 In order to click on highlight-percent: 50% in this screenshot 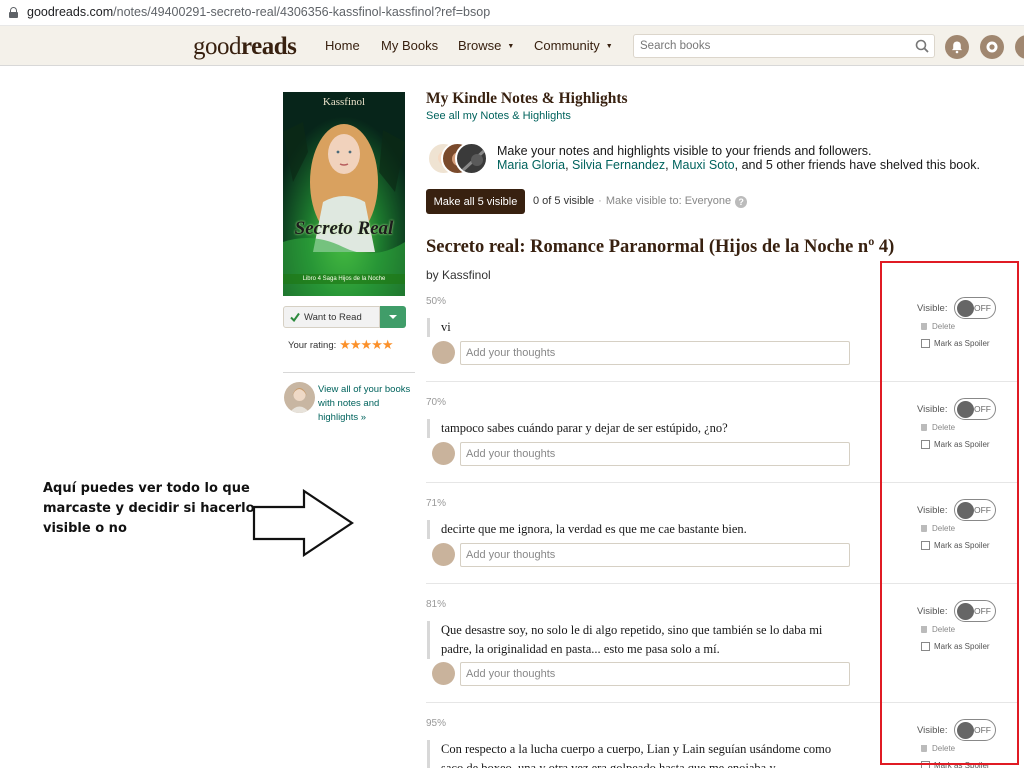, I will do `click(436, 301)`.